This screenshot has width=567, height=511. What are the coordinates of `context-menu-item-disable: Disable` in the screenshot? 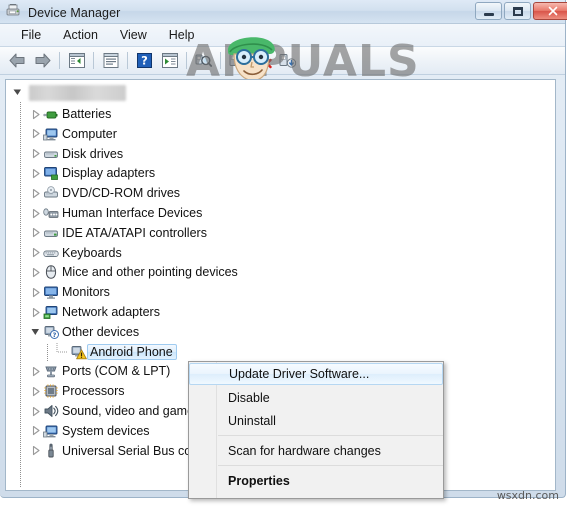 It's located at (330, 397).